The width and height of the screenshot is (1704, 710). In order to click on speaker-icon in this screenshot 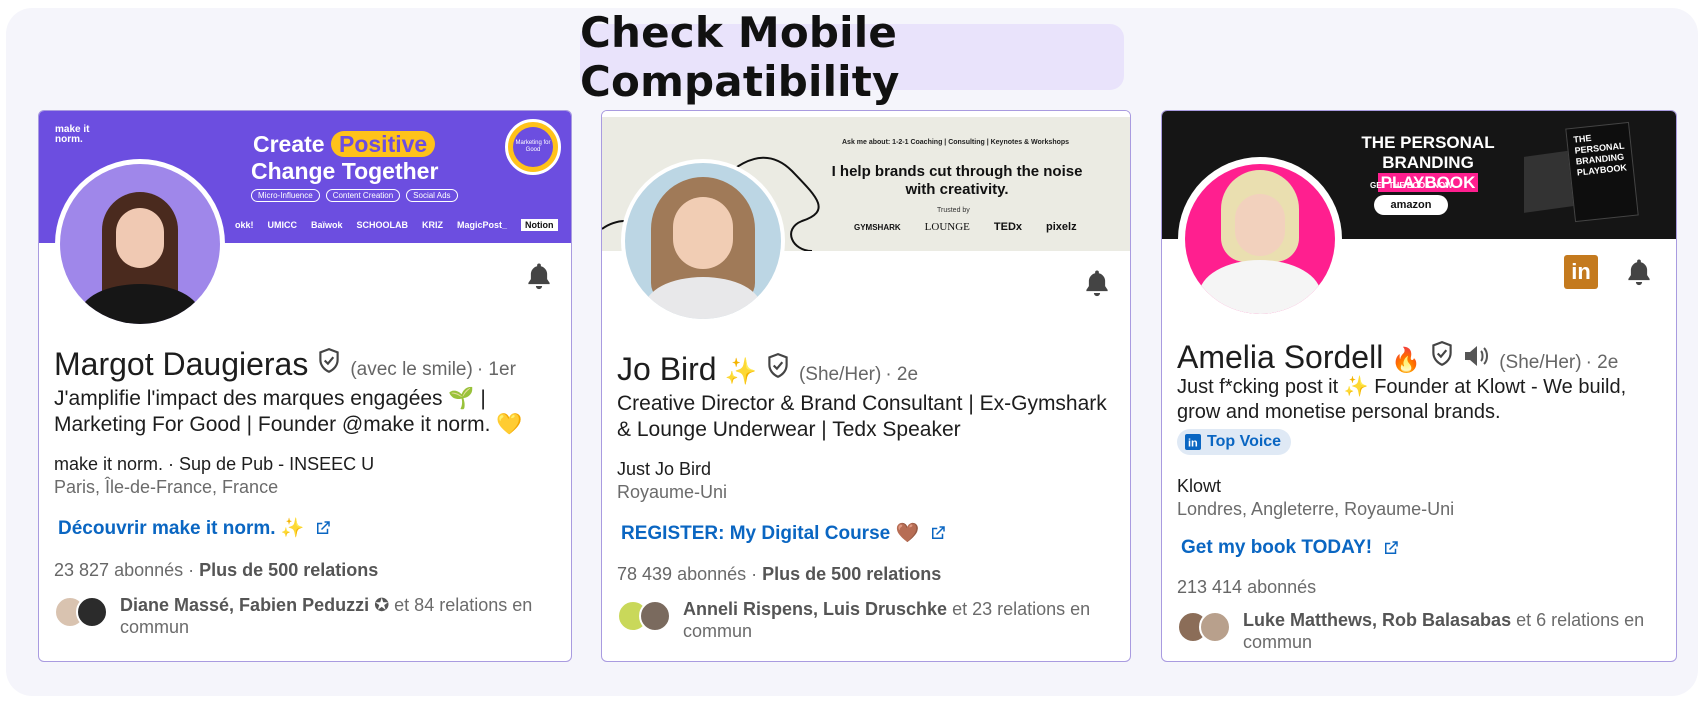, I will do `click(1477, 356)`.